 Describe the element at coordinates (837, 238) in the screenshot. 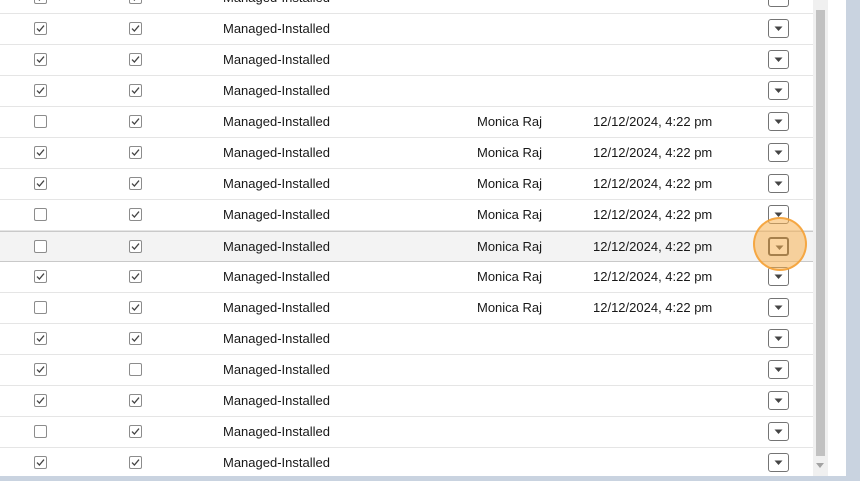

I see `right-gutter` at that location.